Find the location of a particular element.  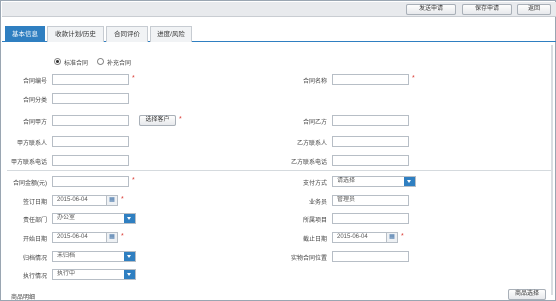

department-select: 办公室 is located at coordinates (94, 218).